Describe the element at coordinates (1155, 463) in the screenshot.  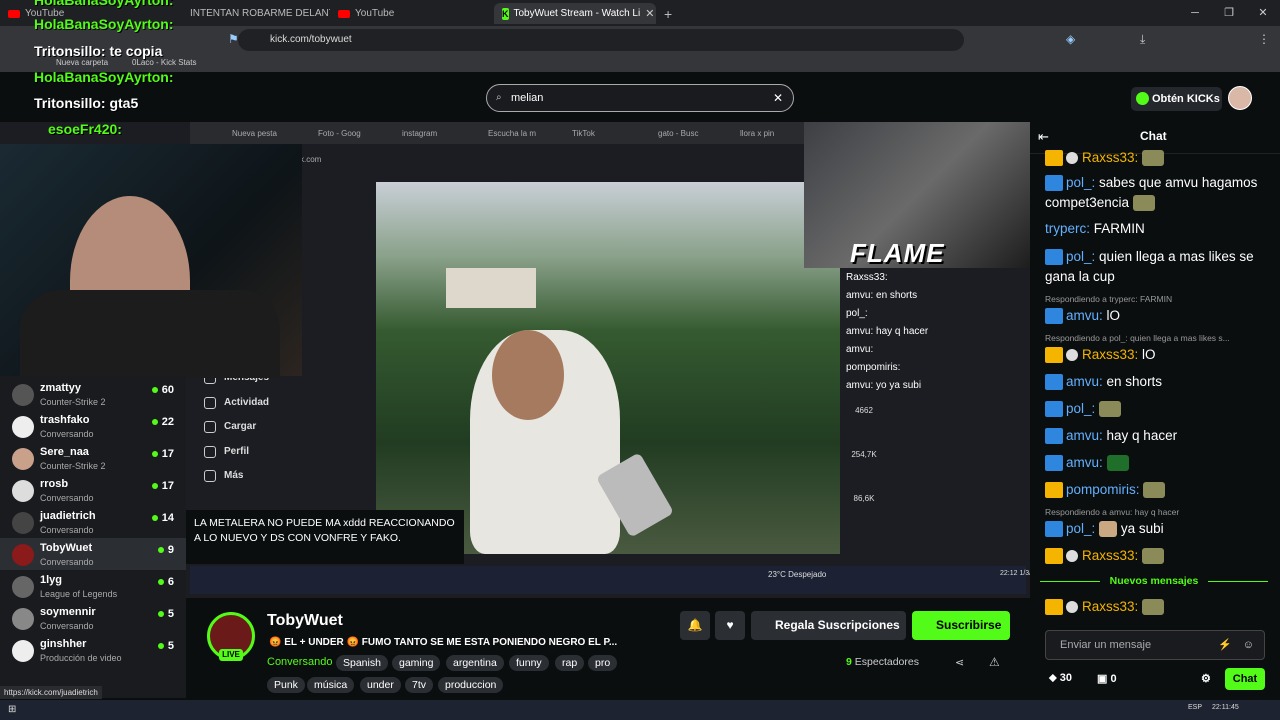
I see `chat-message: amvu:` at that location.